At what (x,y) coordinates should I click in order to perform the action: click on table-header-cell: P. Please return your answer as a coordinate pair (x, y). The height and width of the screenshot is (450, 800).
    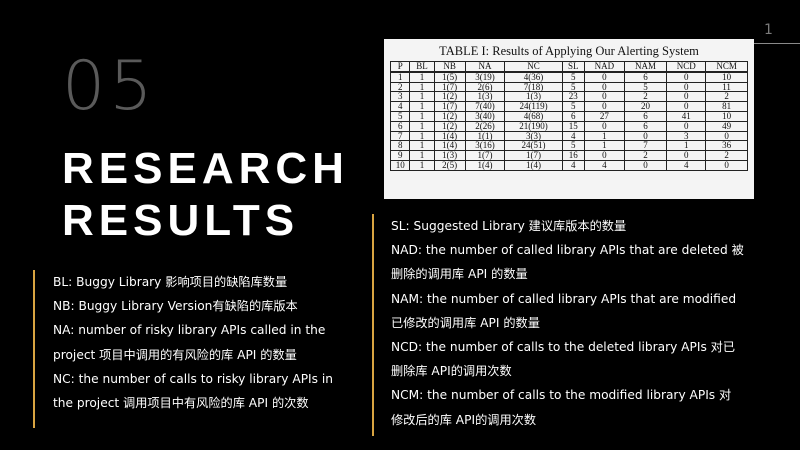
    Looking at the image, I should click on (400, 66).